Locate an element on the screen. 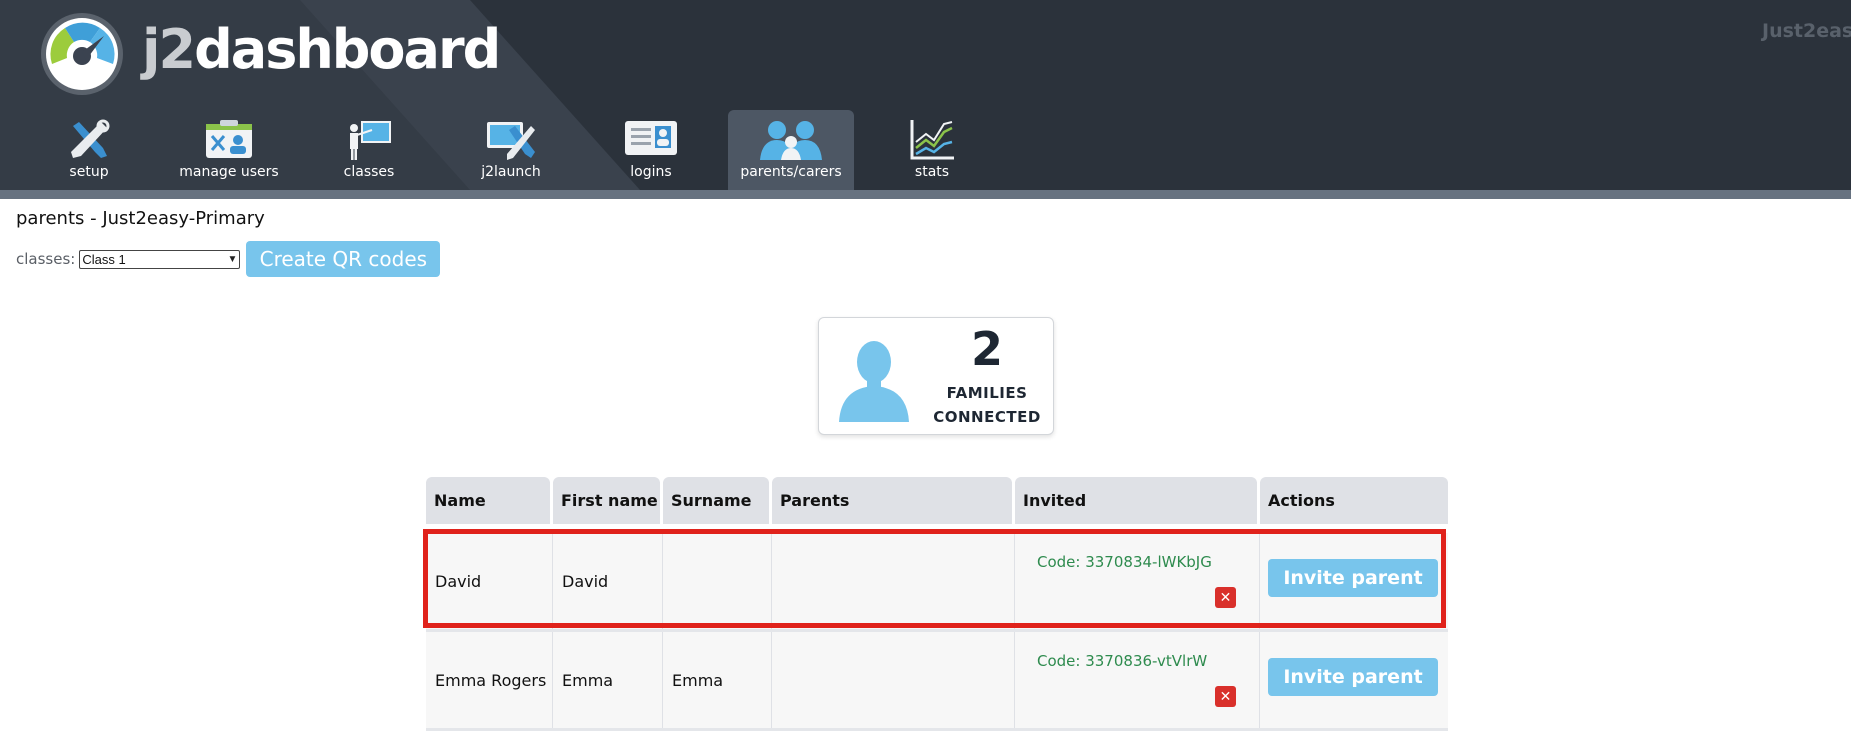 The height and width of the screenshot is (731, 1851). header-divider is located at coordinates (925, 194).